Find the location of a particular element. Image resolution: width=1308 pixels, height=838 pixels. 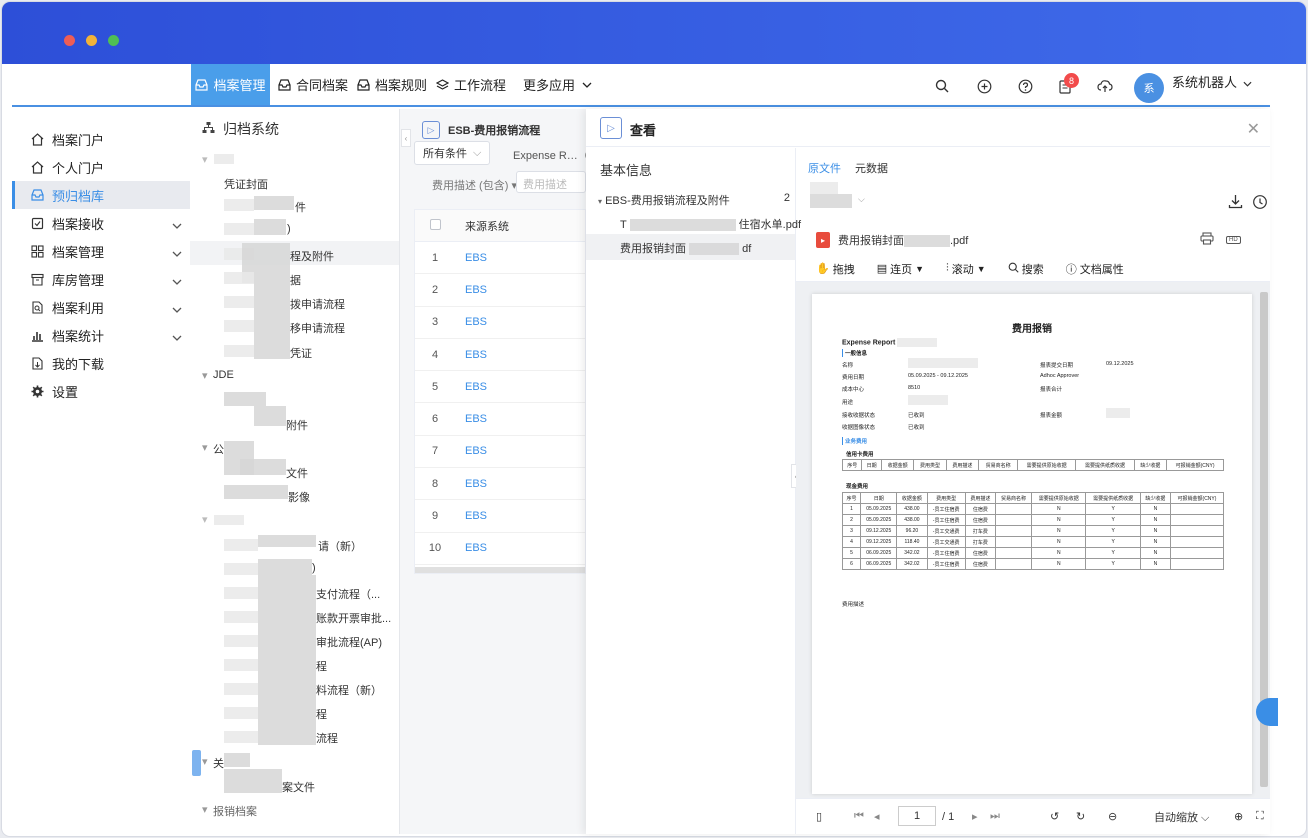

condition-field-select: 费用描述 (包含) ▾ is located at coordinates (474, 185).